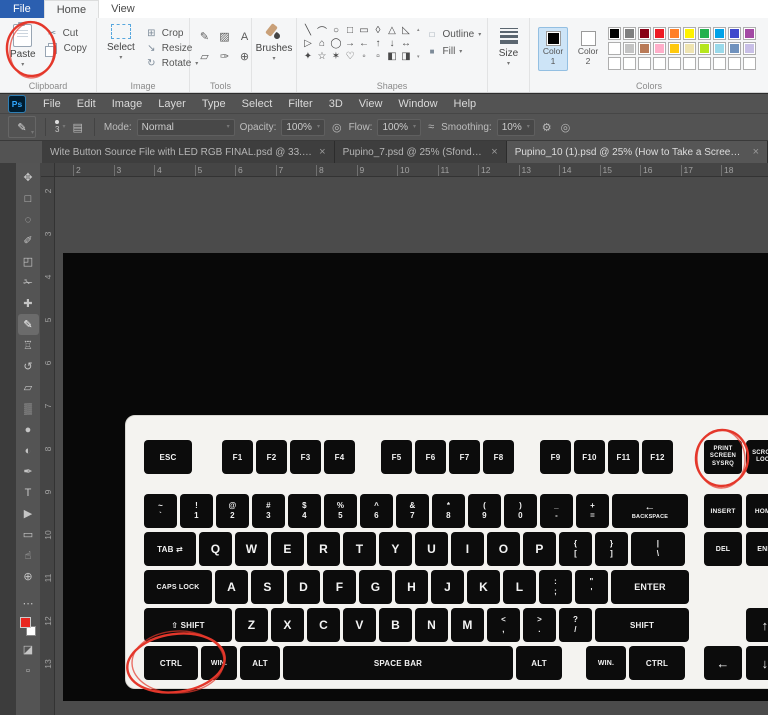  Describe the element at coordinates (204, 36) in the screenshot. I see `pencil-icon: ✎` at that location.